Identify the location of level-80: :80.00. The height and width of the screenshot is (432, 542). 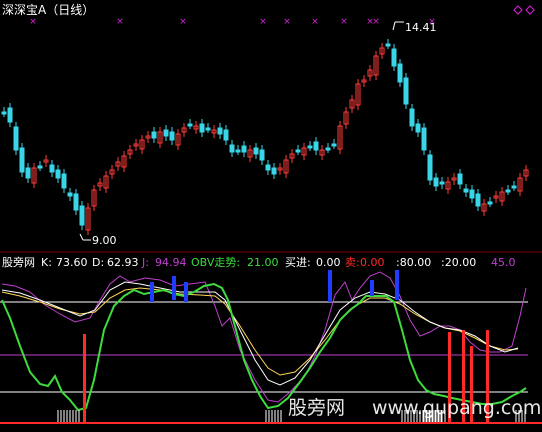
(413, 262).